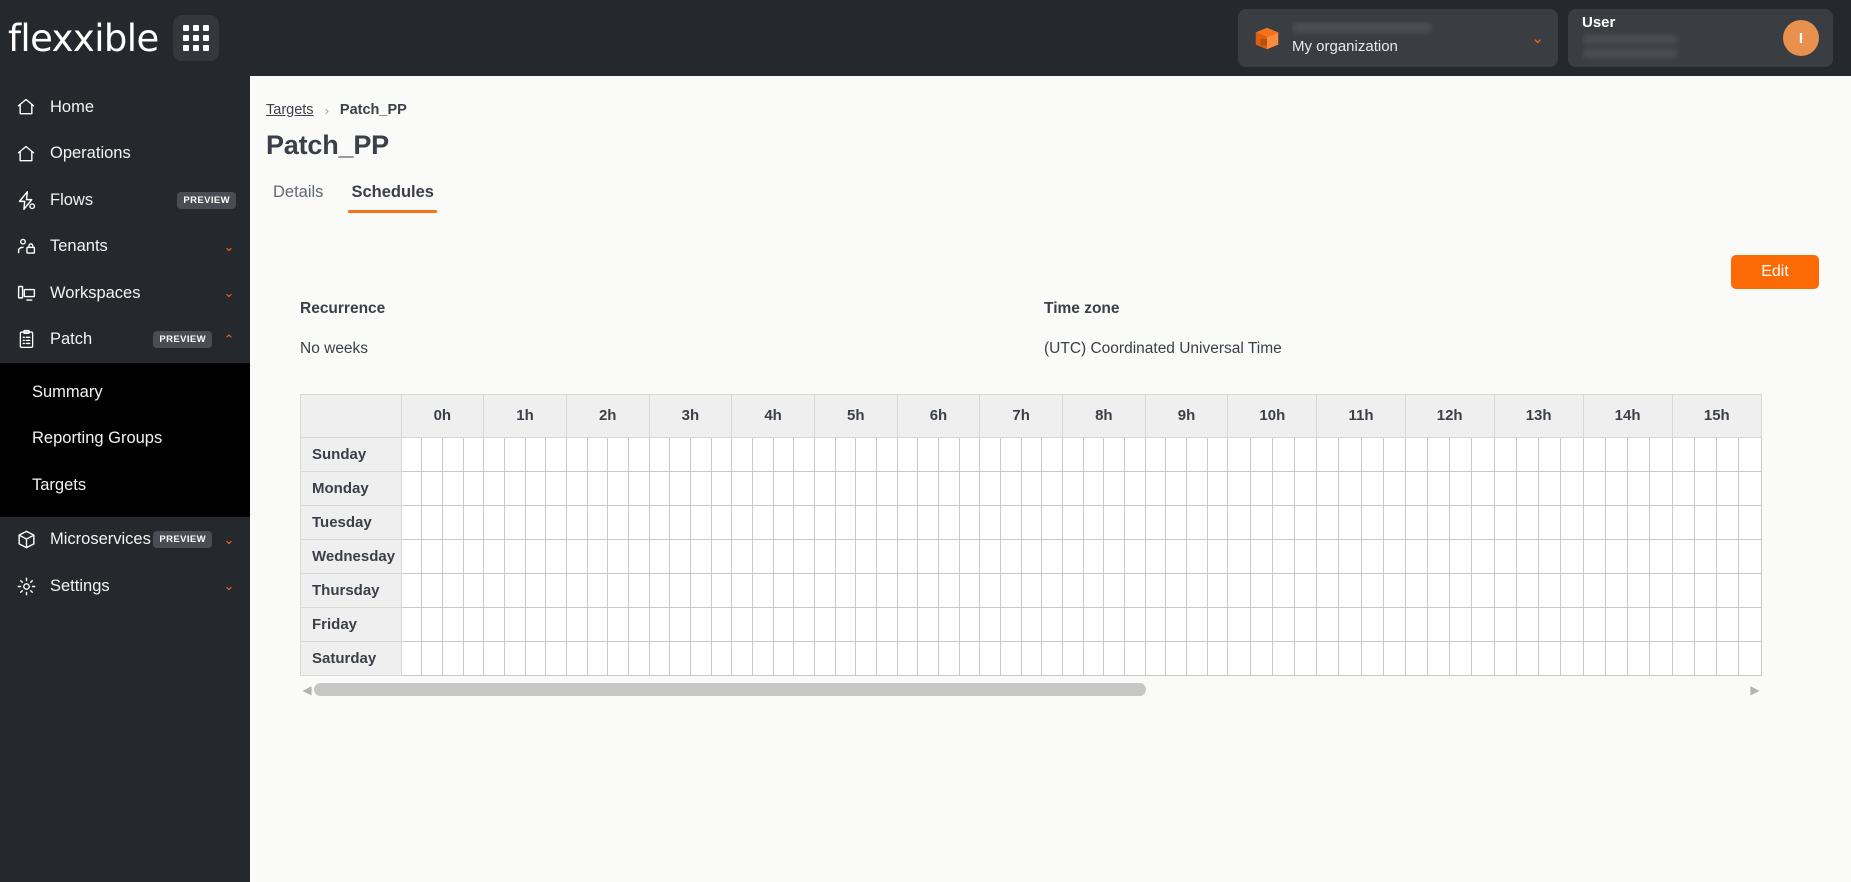 This screenshot has width=1851, height=882. Describe the element at coordinates (298, 198) in the screenshot. I see `tab-details: Details` at that location.